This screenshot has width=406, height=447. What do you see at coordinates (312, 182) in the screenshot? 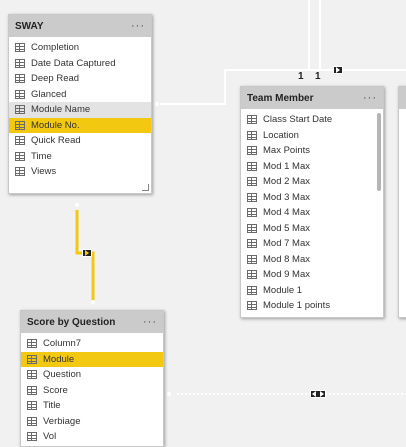
I see `field-item: Mod 2 Max` at bounding box center [312, 182].